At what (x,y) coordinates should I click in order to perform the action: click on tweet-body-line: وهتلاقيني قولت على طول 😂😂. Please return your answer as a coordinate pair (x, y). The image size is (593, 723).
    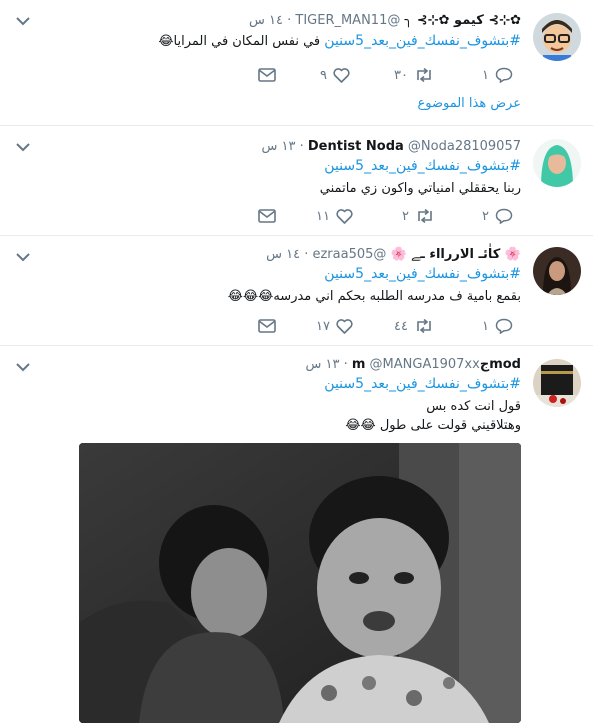
    Looking at the image, I should click on (433, 425).